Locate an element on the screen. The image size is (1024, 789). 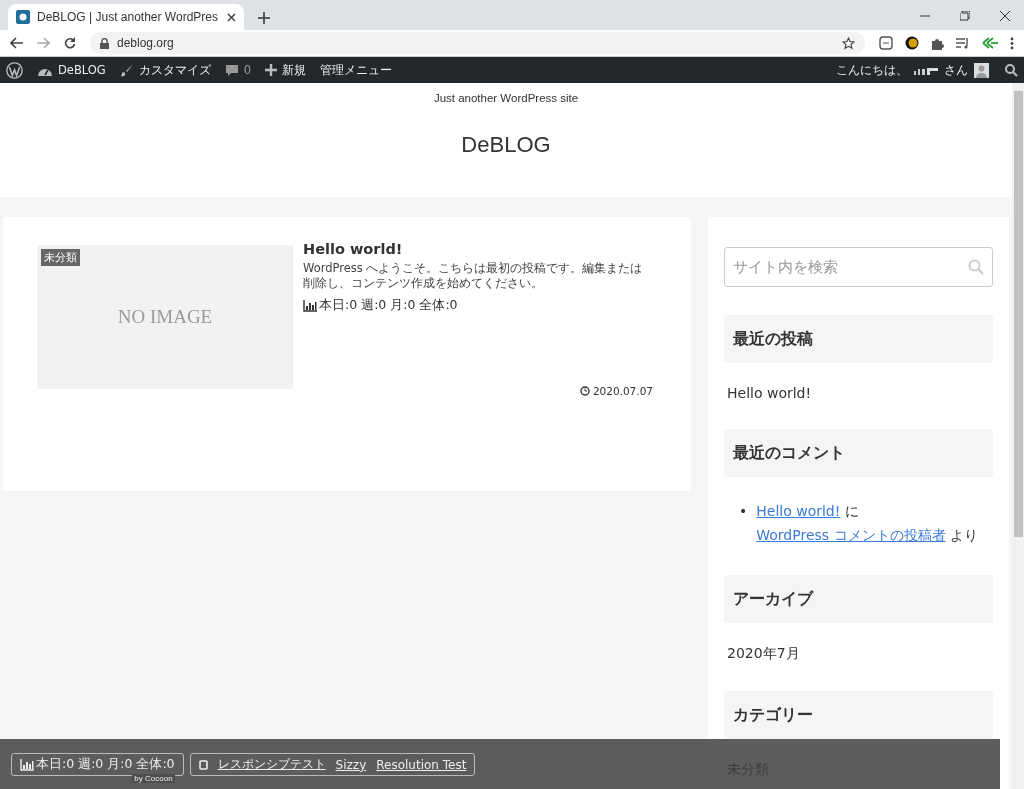
scrollbar is located at coordinates (1018, 436).